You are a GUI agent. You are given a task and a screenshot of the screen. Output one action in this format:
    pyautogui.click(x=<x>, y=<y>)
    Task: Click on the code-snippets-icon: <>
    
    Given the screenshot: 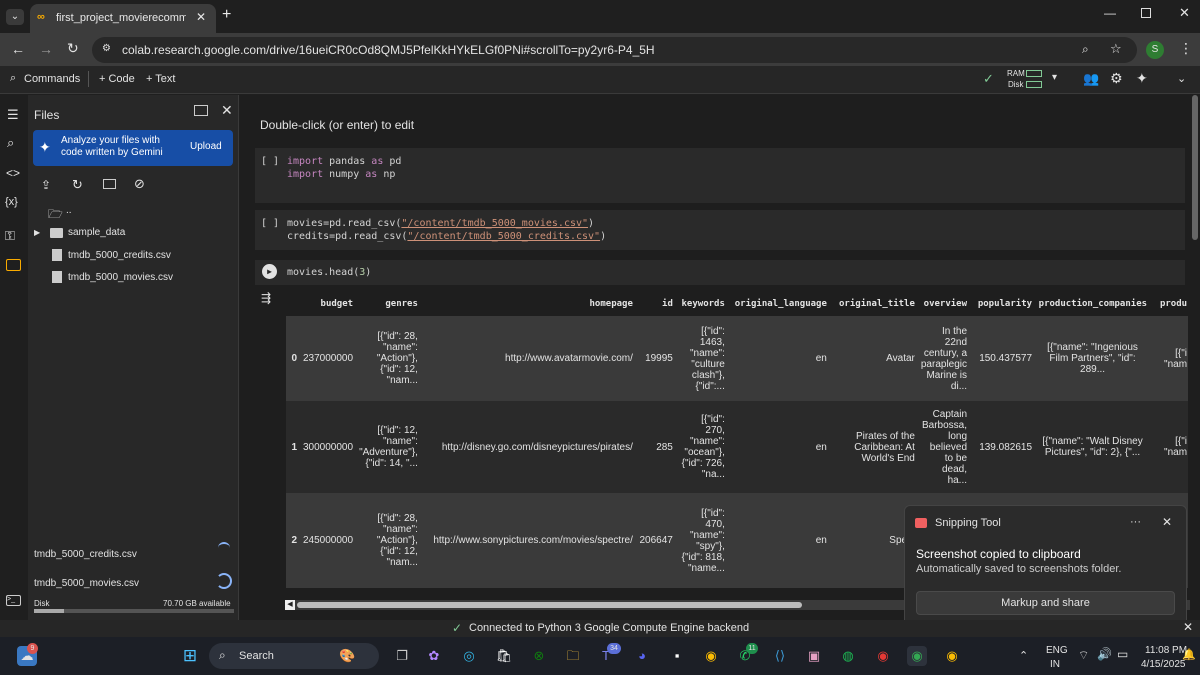 What is the action you would take?
    pyautogui.click(x=13, y=173)
    